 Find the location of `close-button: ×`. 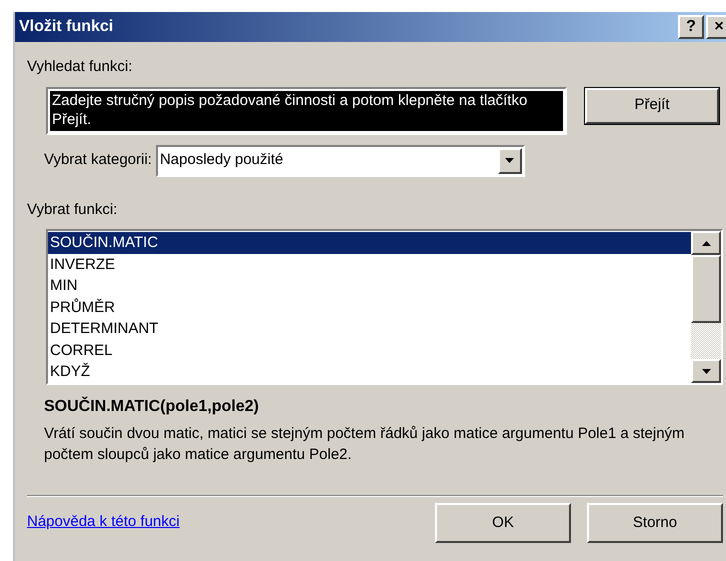

close-button: × is located at coordinates (716, 27).